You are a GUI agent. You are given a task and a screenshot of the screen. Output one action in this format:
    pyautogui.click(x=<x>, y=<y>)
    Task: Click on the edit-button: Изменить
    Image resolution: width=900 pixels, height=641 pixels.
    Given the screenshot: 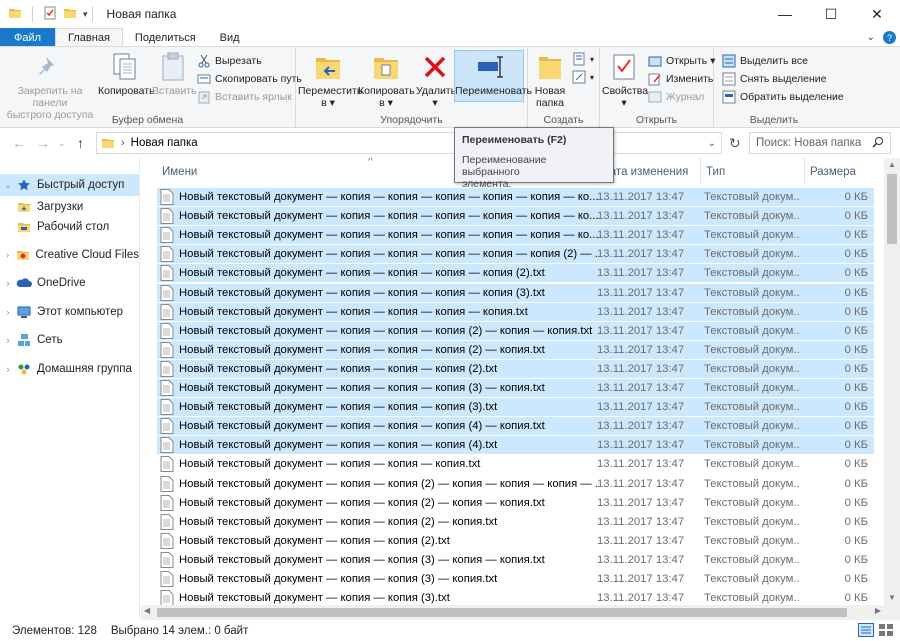 What is the action you would take?
    pyautogui.click(x=680, y=79)
    